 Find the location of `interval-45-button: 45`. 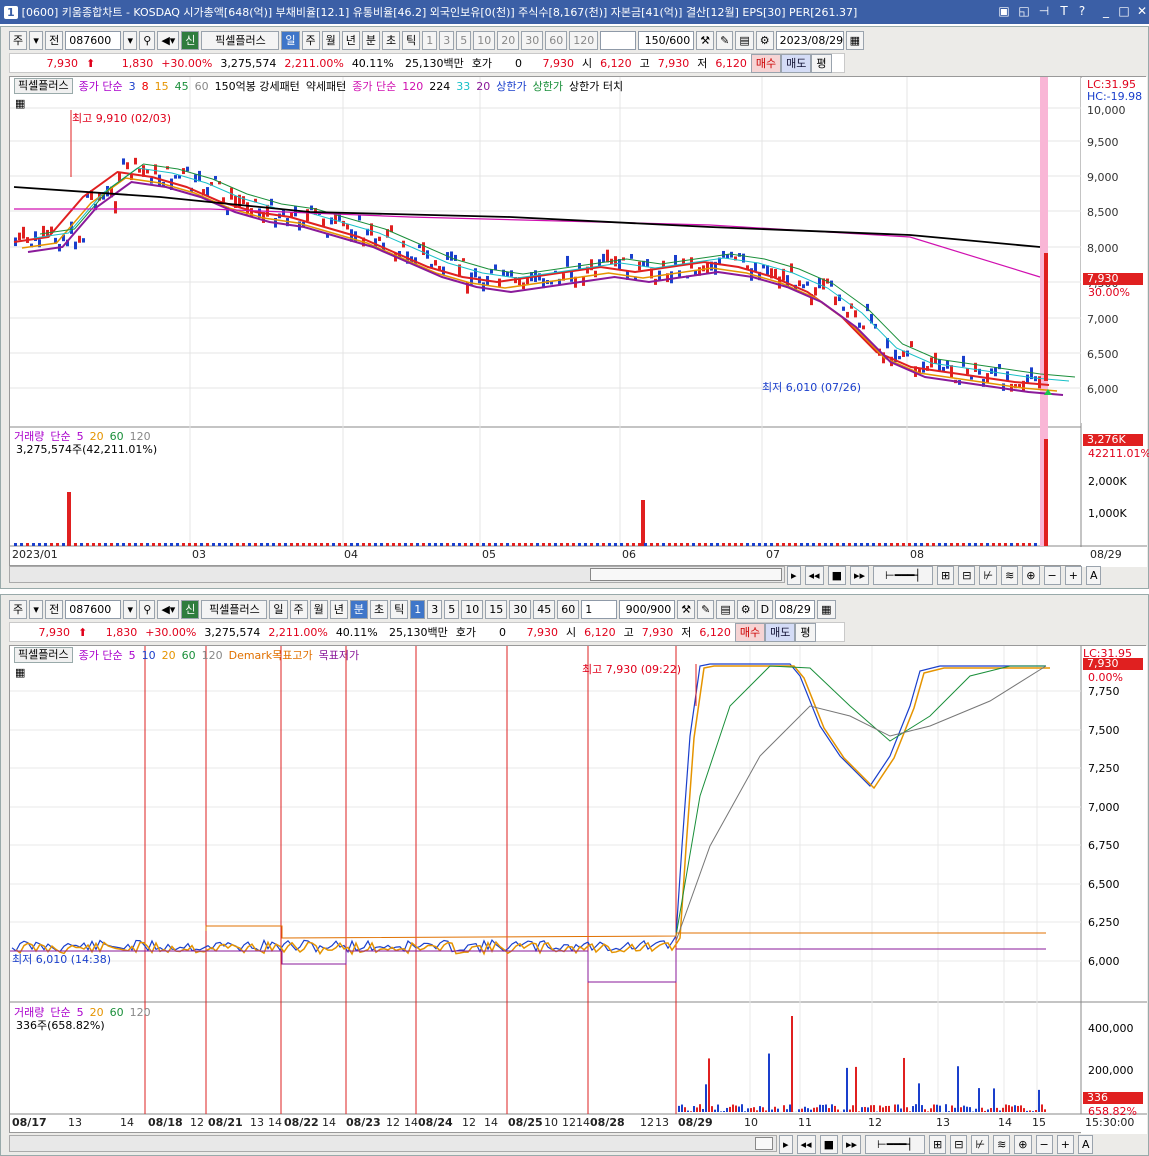

interval-45-button: 45 is located at coordinates (544, 609).